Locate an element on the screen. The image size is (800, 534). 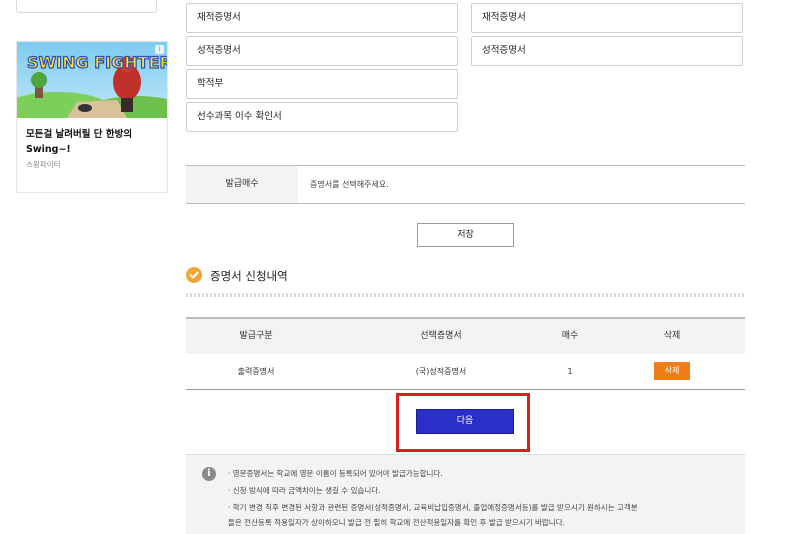
history-title: 증명서 신청내역 is located at coordinates (249, 276).